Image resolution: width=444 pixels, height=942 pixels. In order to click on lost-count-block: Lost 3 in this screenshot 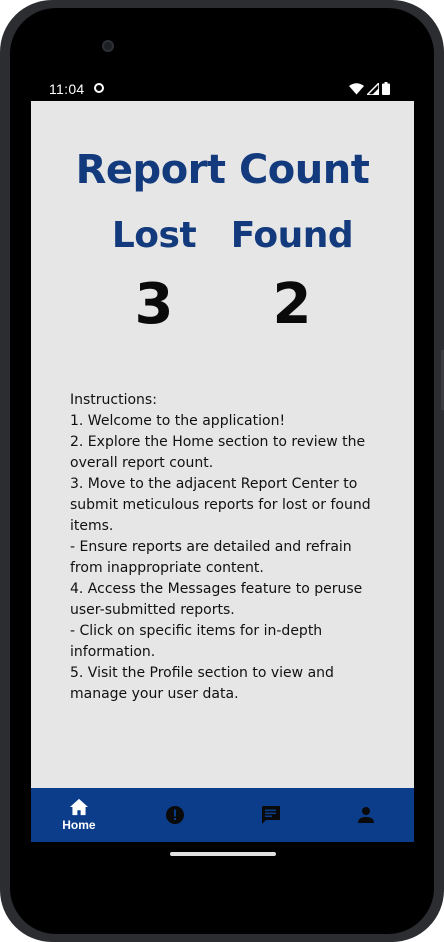, I will do `click(154, 275)`.